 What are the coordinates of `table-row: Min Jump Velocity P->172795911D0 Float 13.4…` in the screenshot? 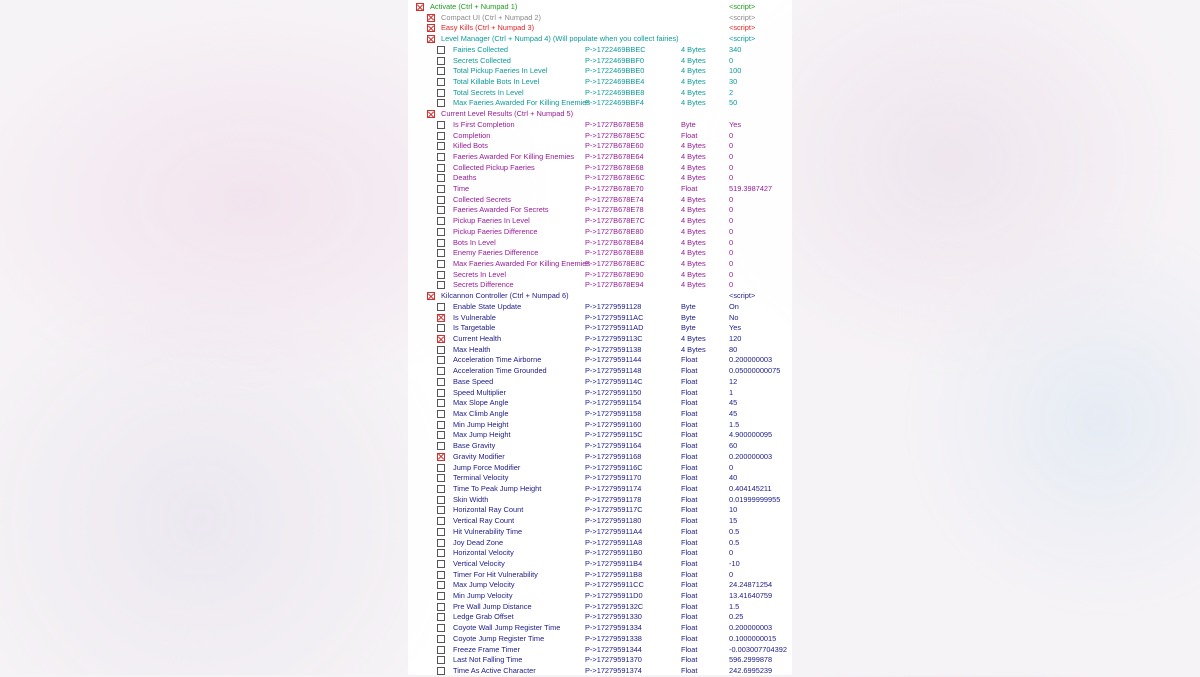 It's located at (600, 596).